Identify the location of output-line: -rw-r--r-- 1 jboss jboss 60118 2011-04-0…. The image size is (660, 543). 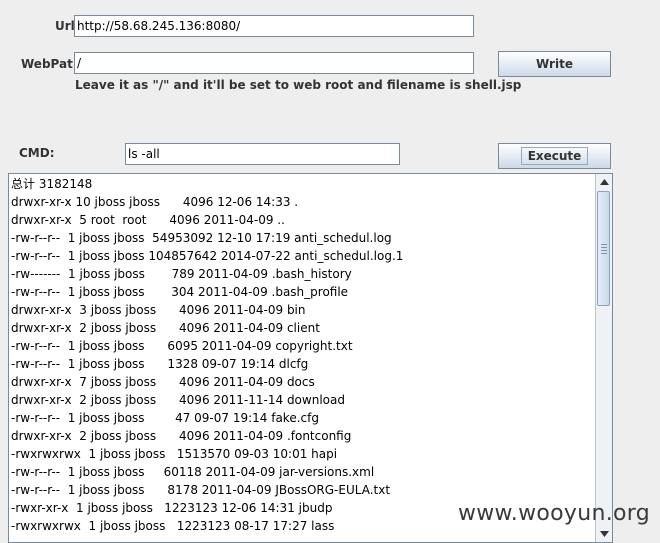
(193, 472).